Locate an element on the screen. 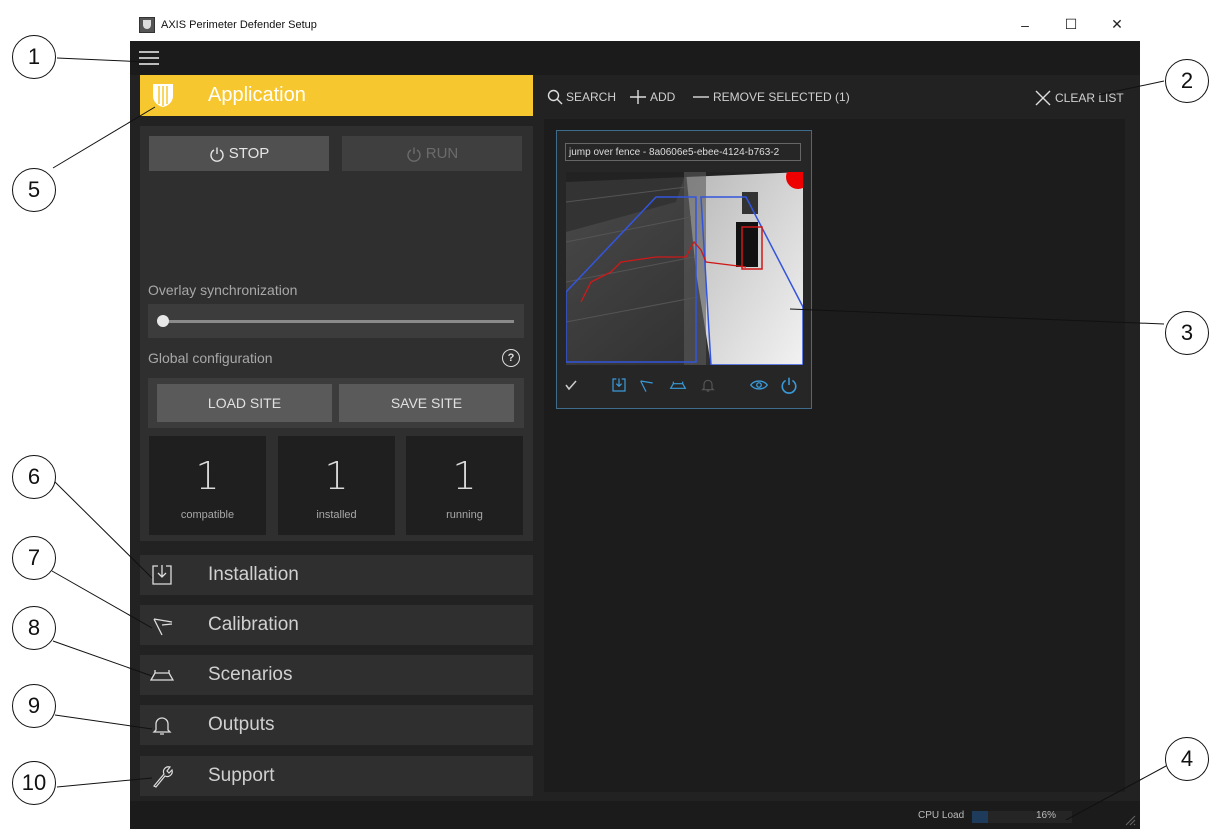 The width and height of the screenshot is (1218, 829). callout-7: 7 is located at coordinates (34, 558).